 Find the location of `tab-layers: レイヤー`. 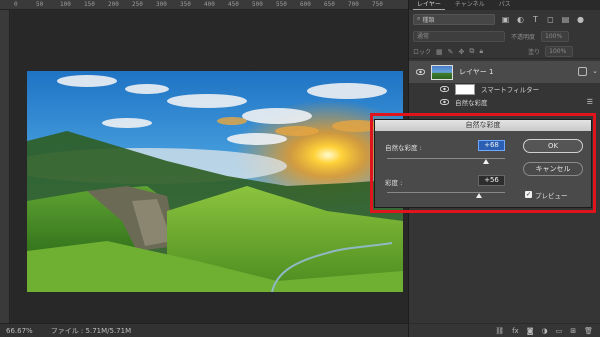

tab-layers: レイヤー is located at coordinates (429, 5).